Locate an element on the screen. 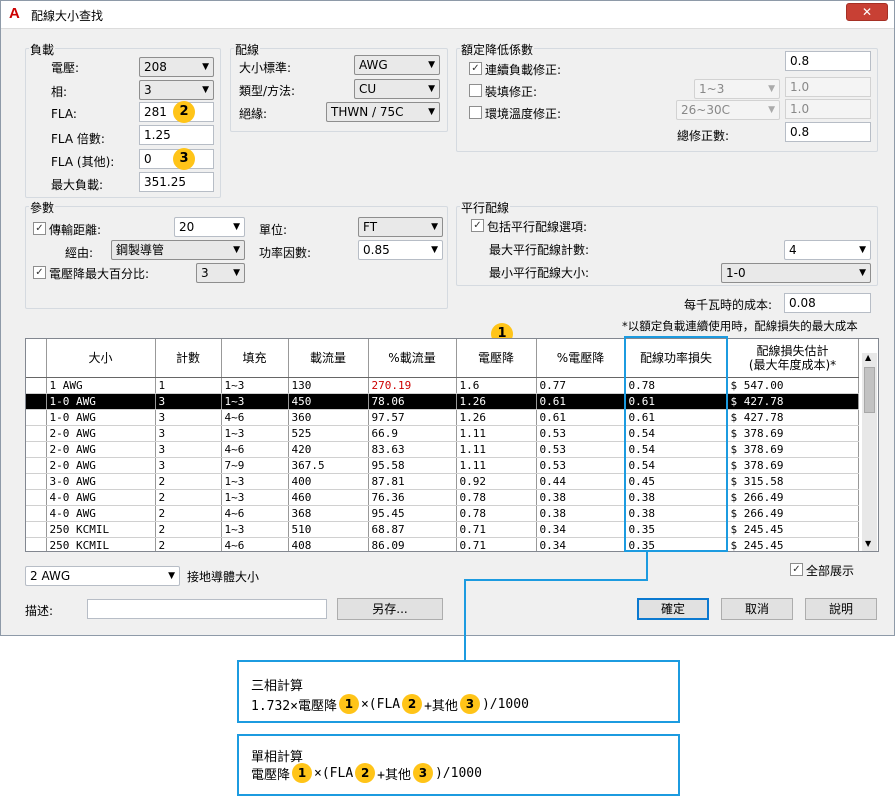 Image resolution: width=895 pixels, height=802 pixels. size-std-select: AWG ▼ is located at coordinates (397, 65).